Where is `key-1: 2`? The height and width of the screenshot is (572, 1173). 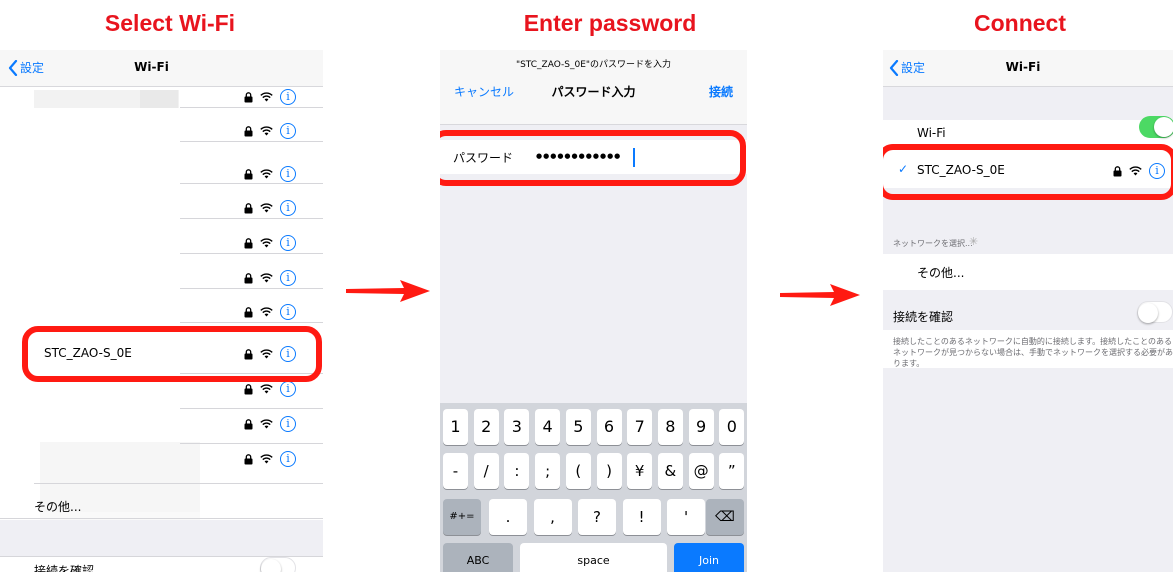
key-1: 2 is located at coordinates (486, 427).